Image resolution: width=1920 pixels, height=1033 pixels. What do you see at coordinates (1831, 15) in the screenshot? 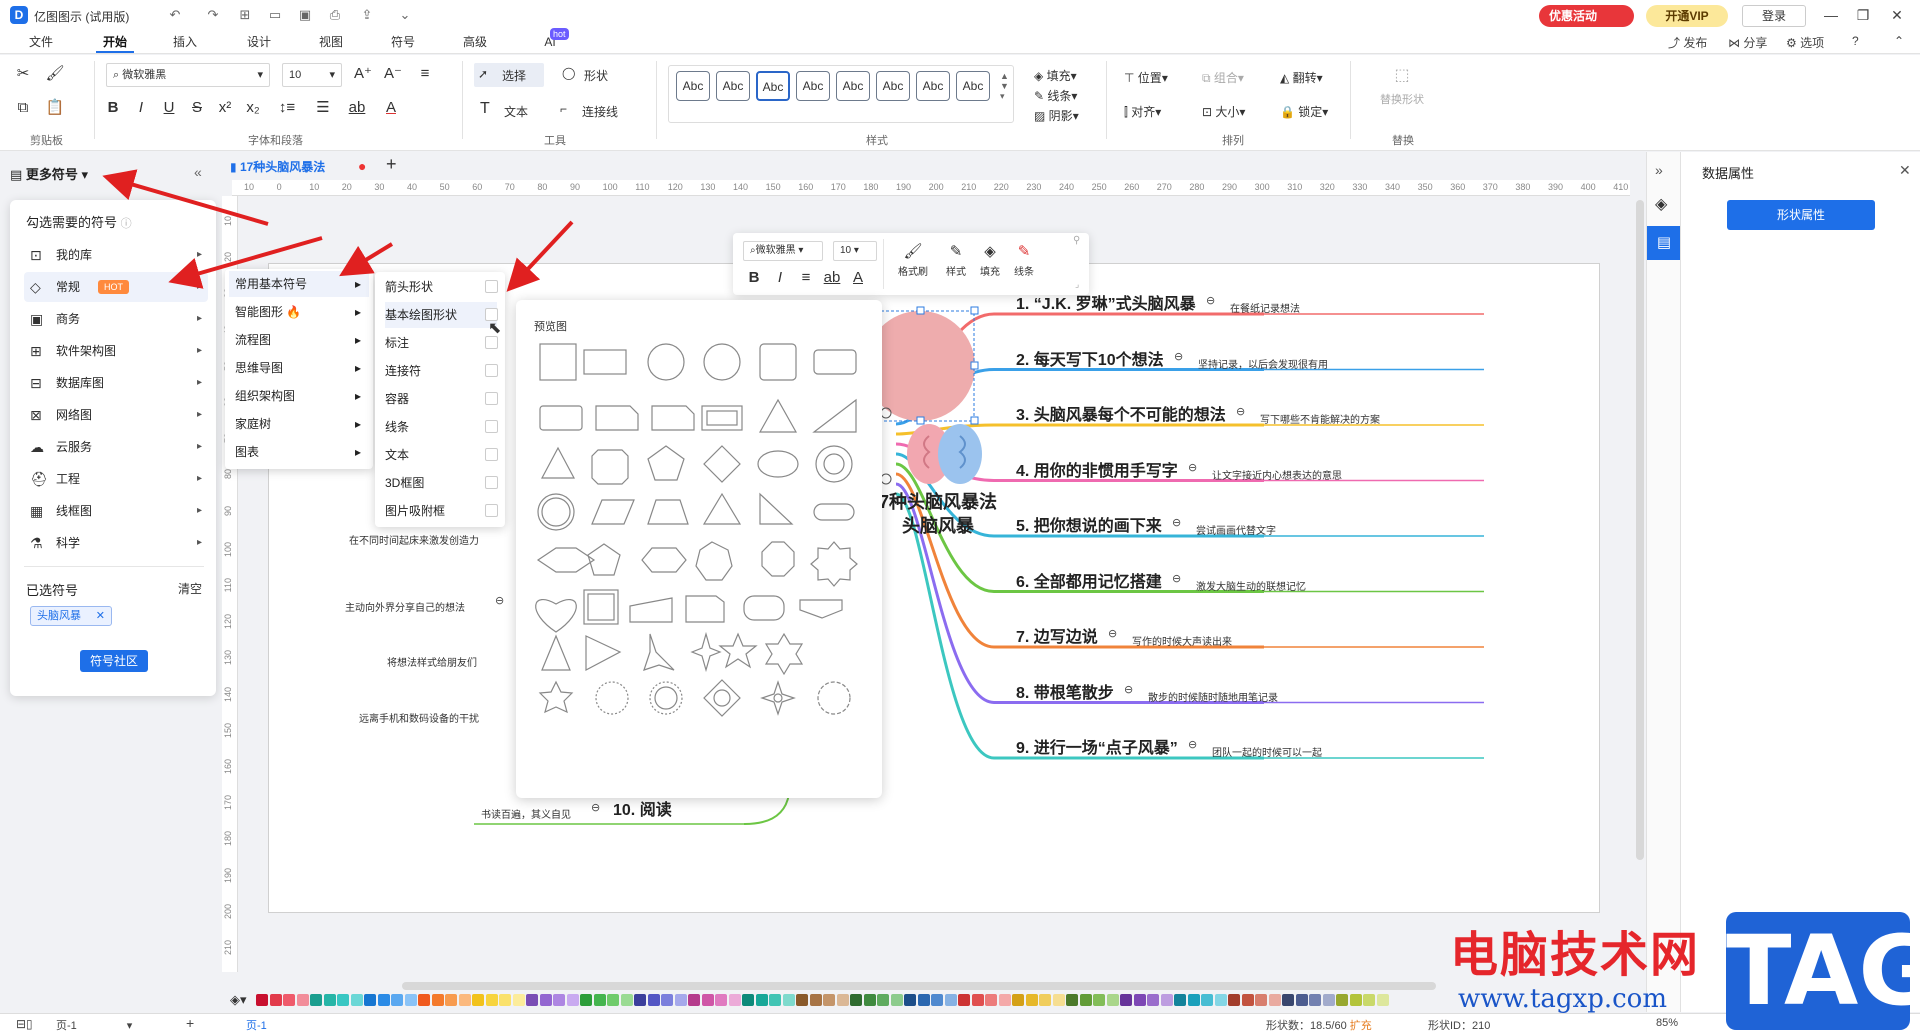
I see `minimize-icon: —` at bounding box center [1831, 15].